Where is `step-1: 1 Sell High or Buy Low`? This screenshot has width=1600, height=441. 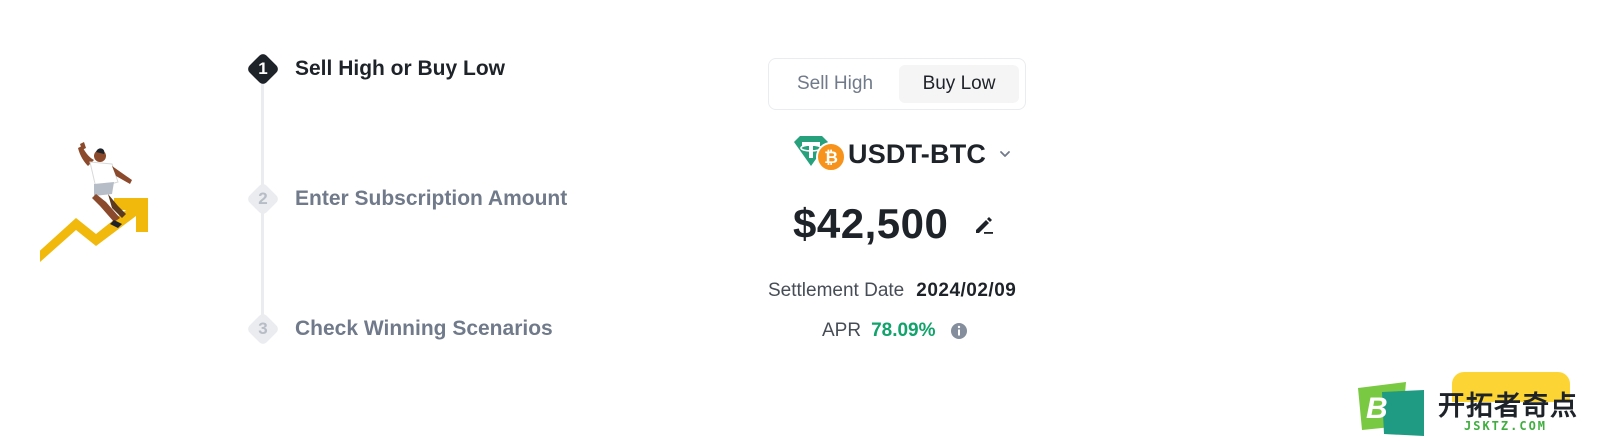 step-1: 1 Sell High or Buy Low is located at coordinates (375, 69).